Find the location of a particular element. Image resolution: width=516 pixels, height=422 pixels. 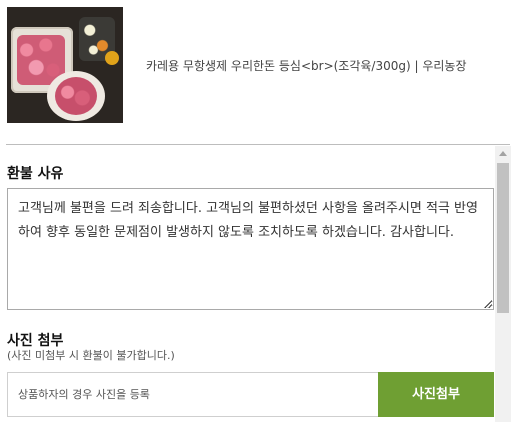

photo-attach-note: (사진 미첨부 시 환불이 불가합니다.) is located at coordinates (91, 355).